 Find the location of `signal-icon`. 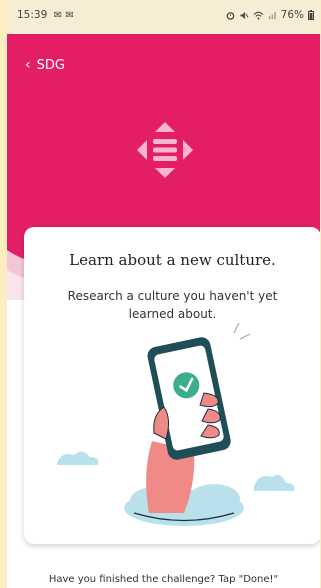

signal-icon is located at coordinates (272, 15).